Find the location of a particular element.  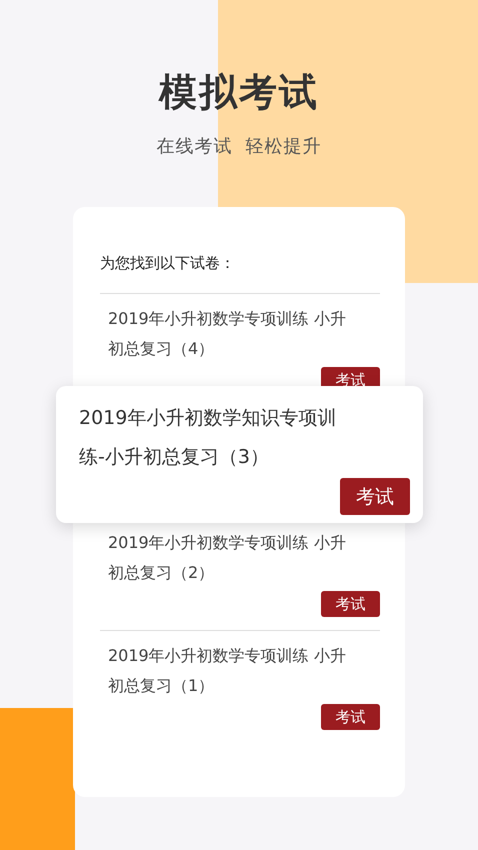

paper-title: 2019年小升初数学知识专项训练-小升初总复习（3） is located at coordinates (208, 438).